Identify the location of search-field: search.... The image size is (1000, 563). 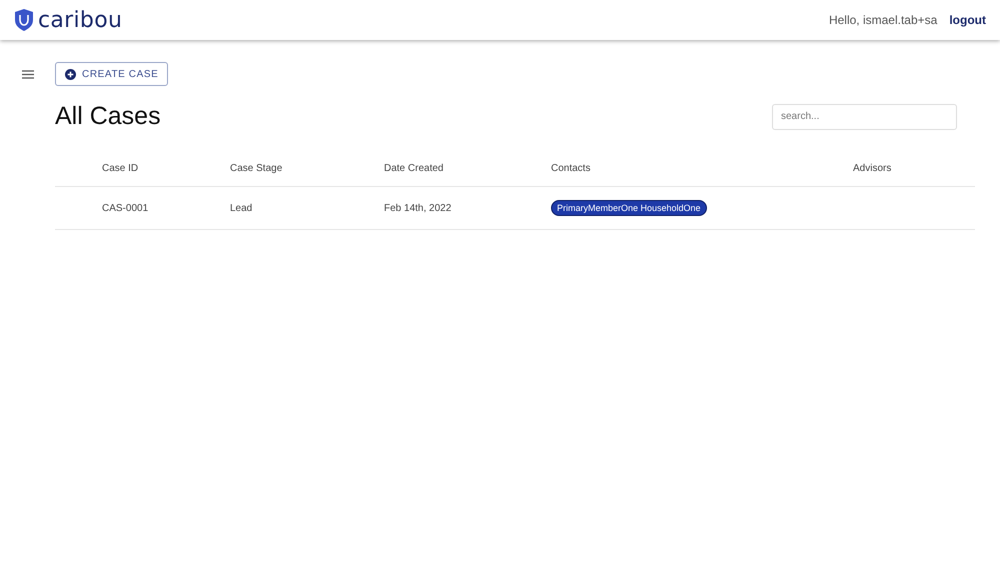
(864, 117).